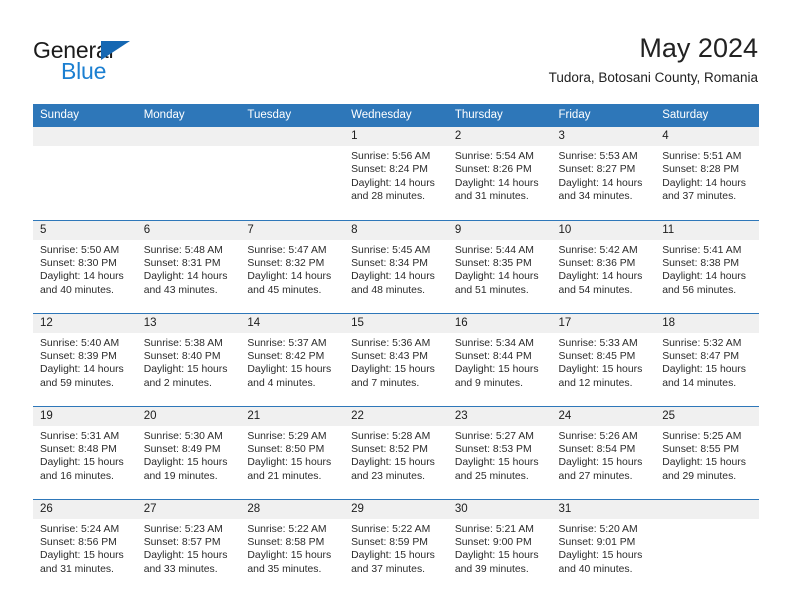 The height and width of the screenshot is (612, 792). What do you see at coordinates (182, 542) in the screenshot?
I see `sunset-line: Sunset: 8:57 PM` at bounding box center [182, 542].